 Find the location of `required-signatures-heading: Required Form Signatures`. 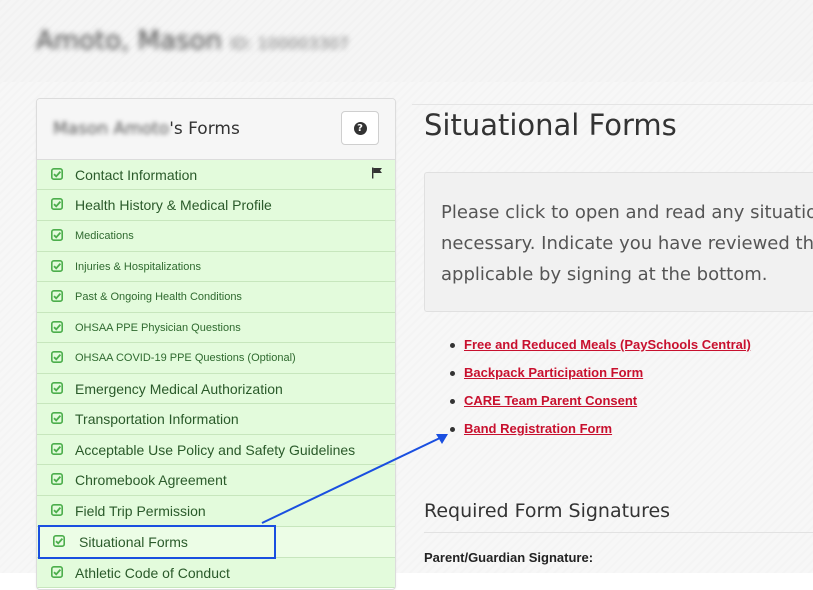

required-signatures-heading: Required Form Signatures is located at coordinates (547, 511).